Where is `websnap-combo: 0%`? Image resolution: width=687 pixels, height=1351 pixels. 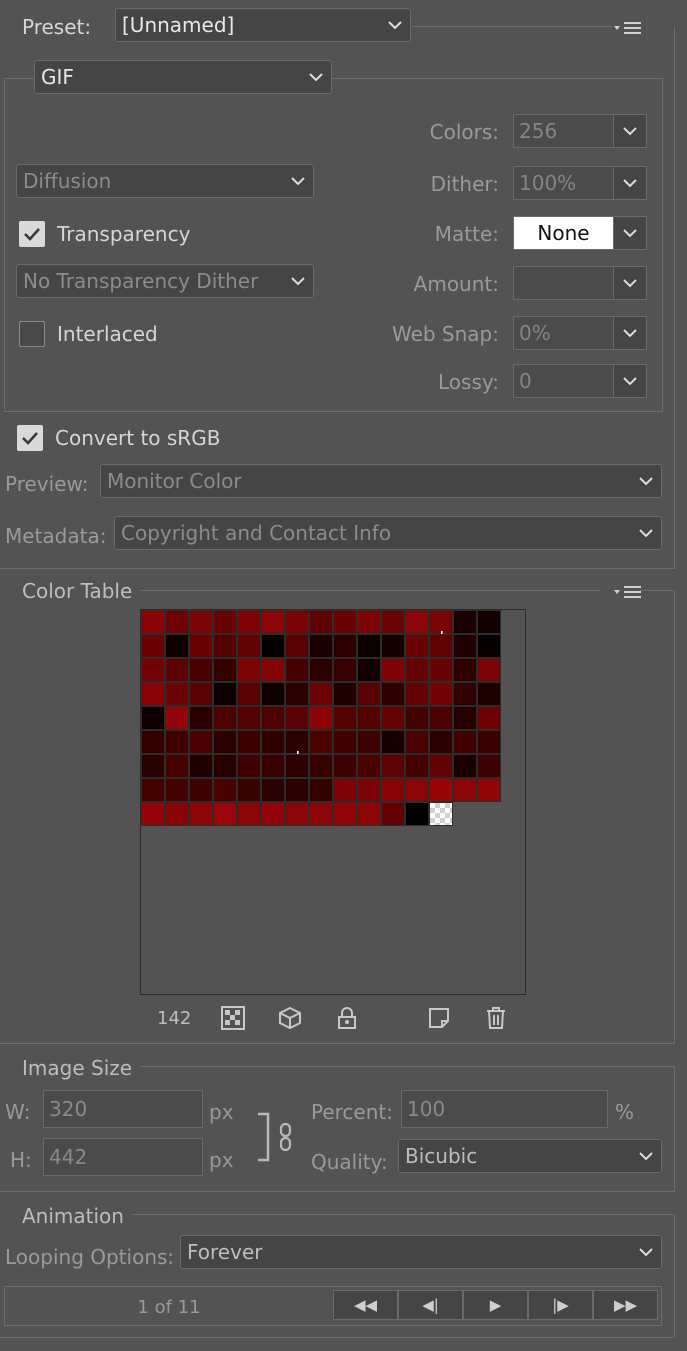 websnap-combo: 0% is located at coordinates (580, 333).